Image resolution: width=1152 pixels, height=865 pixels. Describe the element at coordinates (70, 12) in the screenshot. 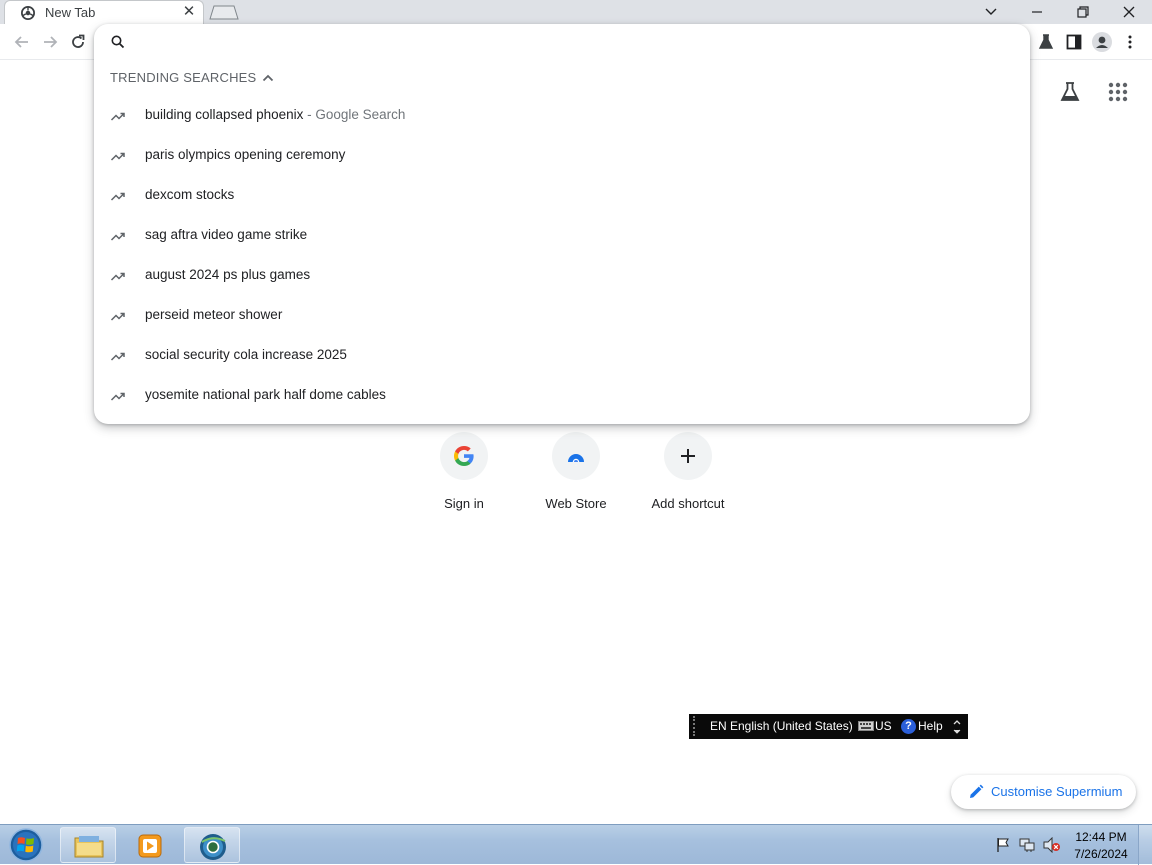

I see `tab-title: New Tab` at that location.